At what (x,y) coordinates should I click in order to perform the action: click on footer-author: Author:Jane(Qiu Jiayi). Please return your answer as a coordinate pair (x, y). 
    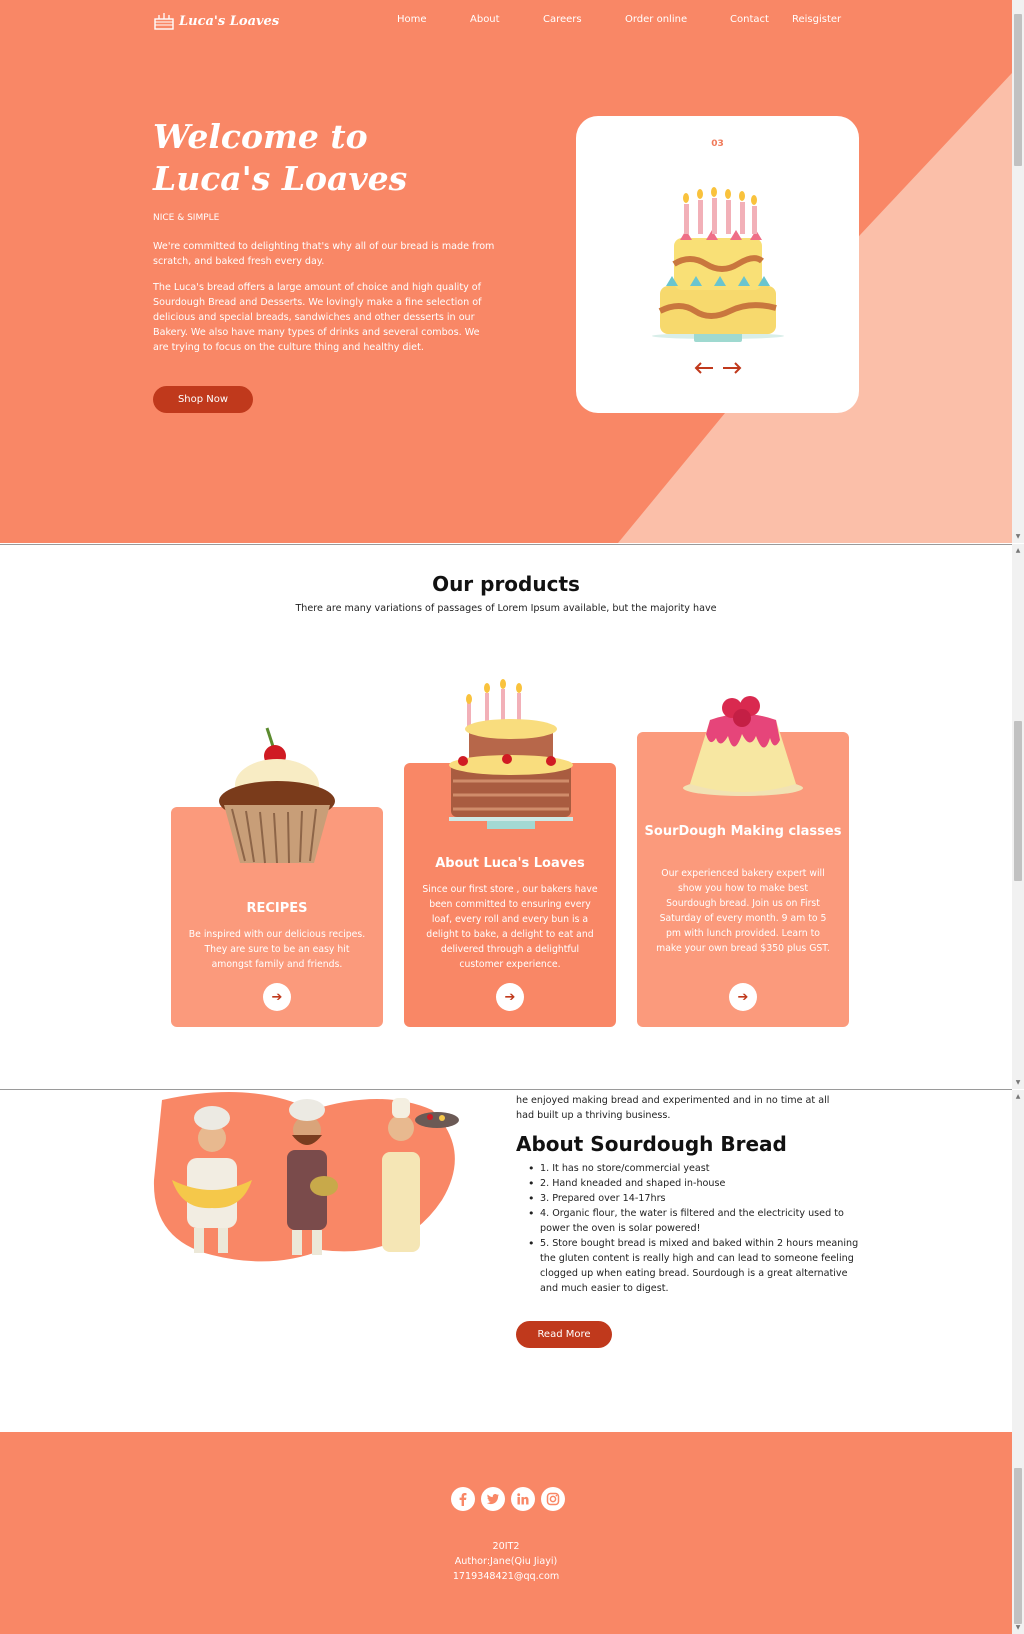
    Looking at the image, I should click on (506, 1561).